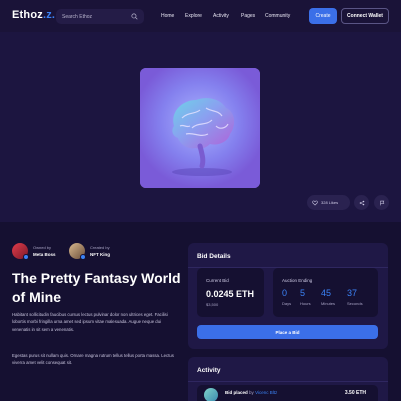 This screenshot has height=401, width=401. I want to click on current-bid-value: 0.0245 ETH, so click(230, 294).